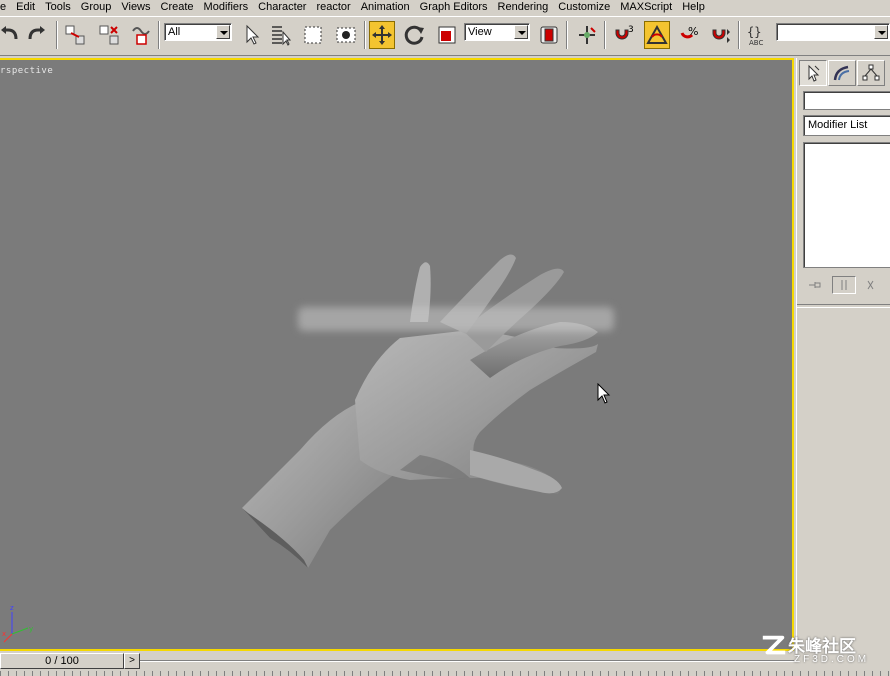  Describe the element at coordinates (454, 8) in the screenshot. I see `menu-graph-editors: Graph Editors` at that location.